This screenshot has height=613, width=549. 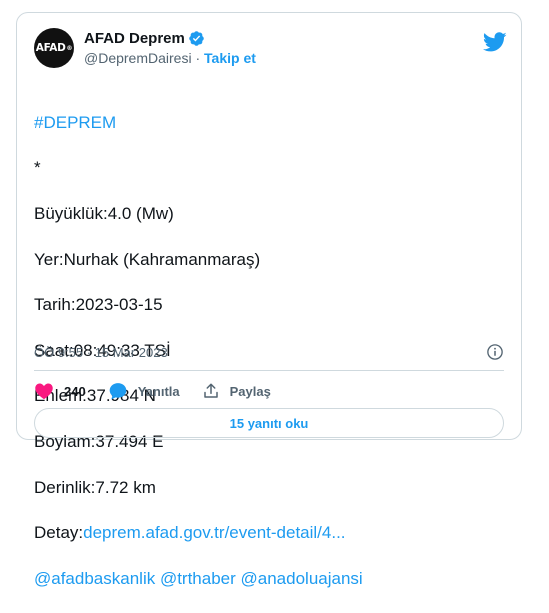 I want to click on info-icon, so click(x=495, y=352).